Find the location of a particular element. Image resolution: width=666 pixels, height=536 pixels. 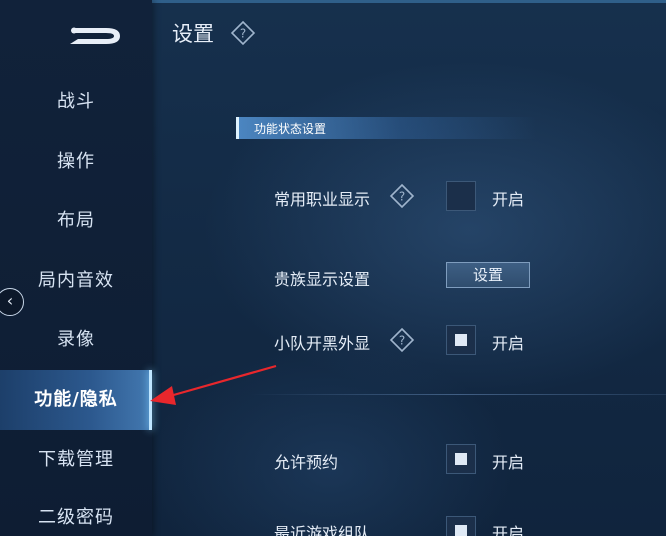

squad-appearance-checkbox is located at coordinates (461, 340).